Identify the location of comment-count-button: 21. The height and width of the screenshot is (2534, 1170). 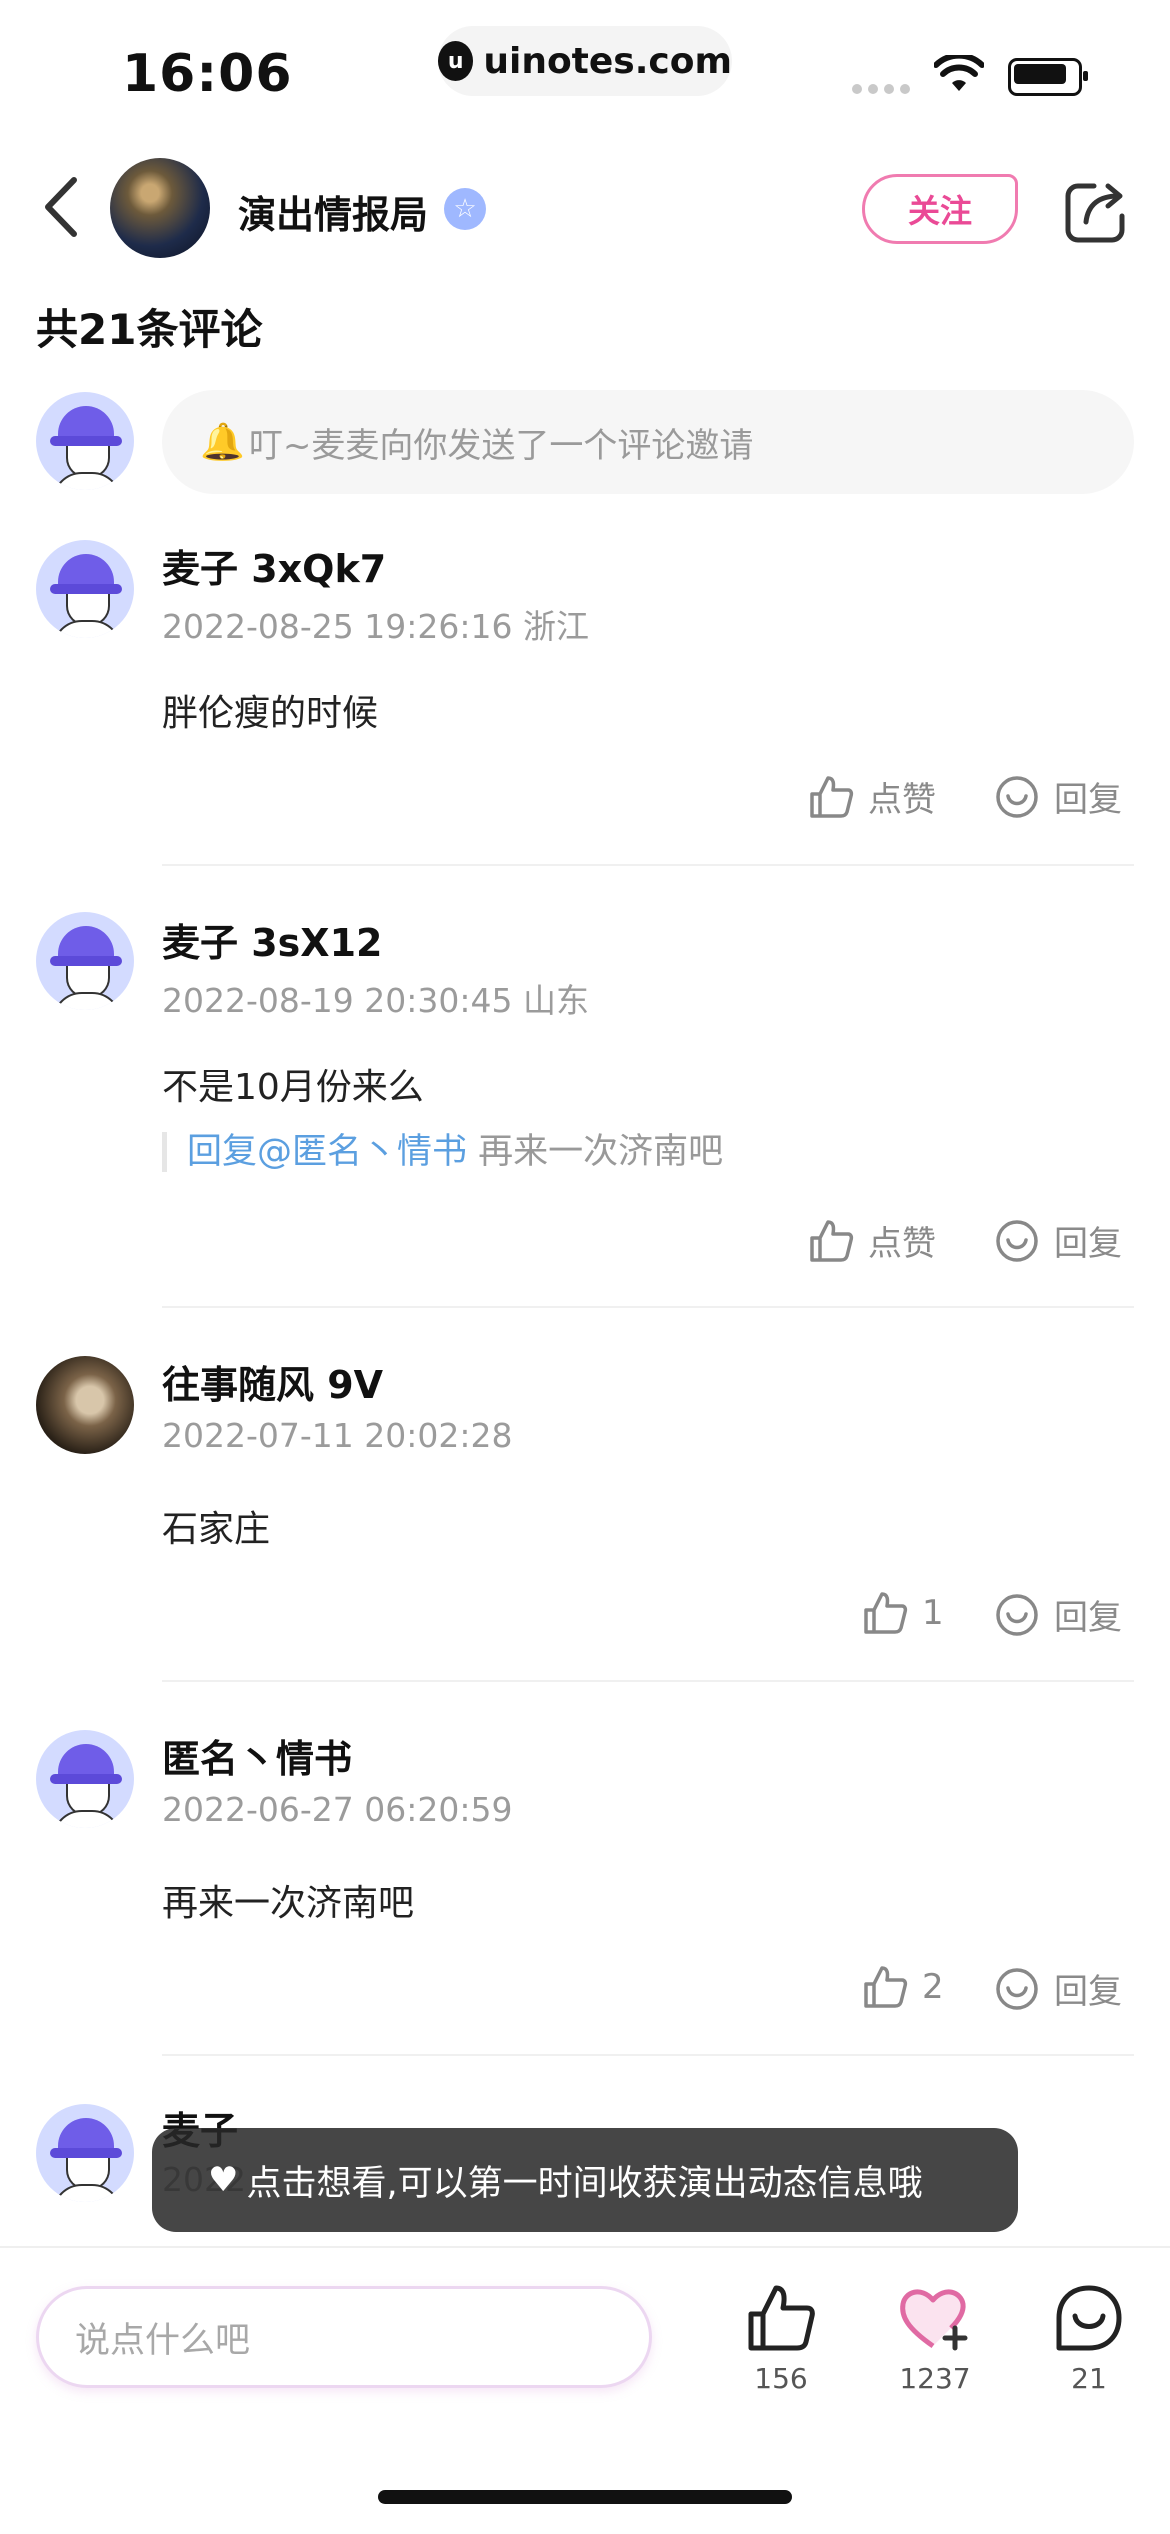
(1089, 2338).